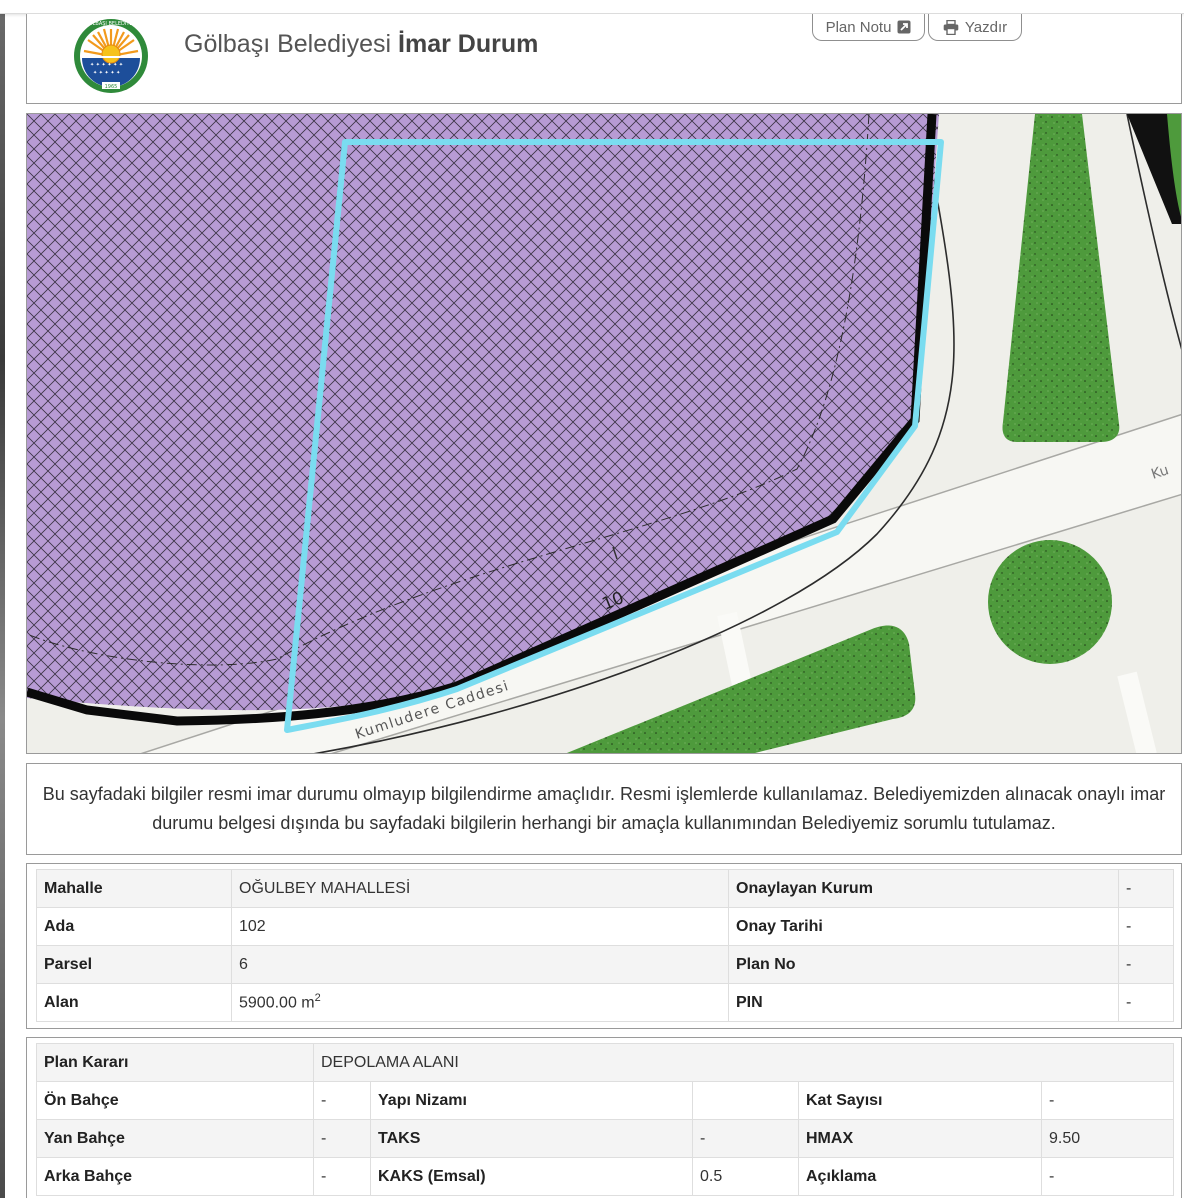  I want to click on table-row: Alan 5900.00 m2 PIN -, so click(605, 1002).